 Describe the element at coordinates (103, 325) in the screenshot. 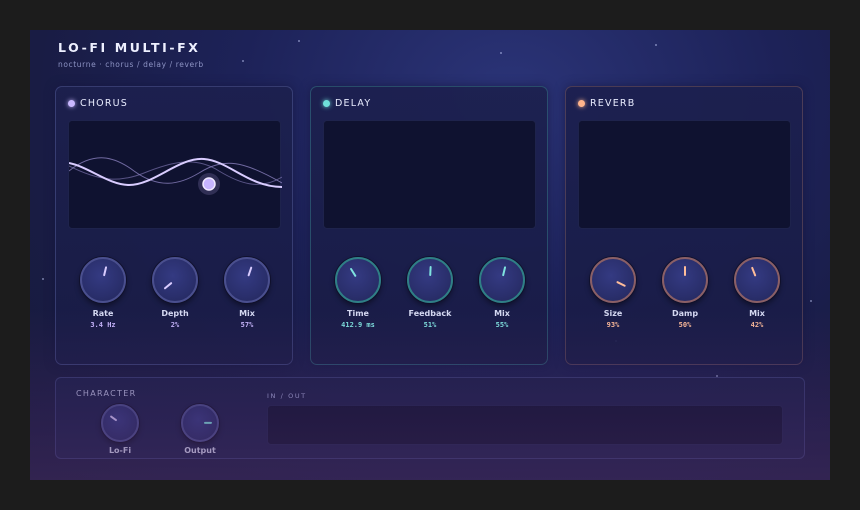

I see `chorus-rate-value: 3.4 Hz` at that location.